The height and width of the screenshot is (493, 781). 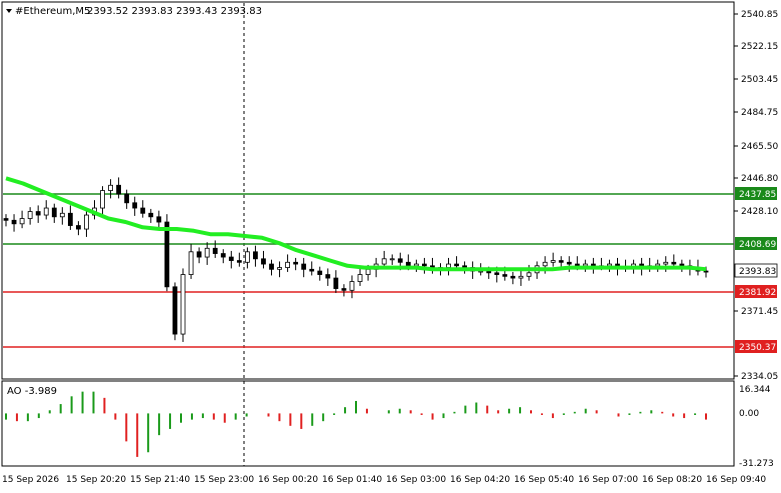 I want to click on time-label: 16 Sep 01:40, so click(x=352, y=480).